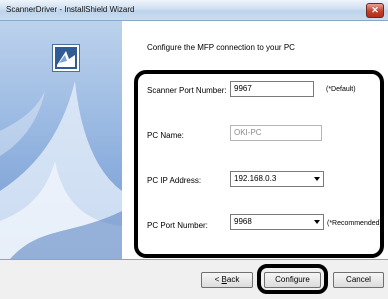 This screenshot has width=388, height=299. What do you see at coordinates (194, 10) in the screenshot?
I see `title-bar: ScannerDriver - InstallShield Wizard ✕` at bounding box center [194, 10].